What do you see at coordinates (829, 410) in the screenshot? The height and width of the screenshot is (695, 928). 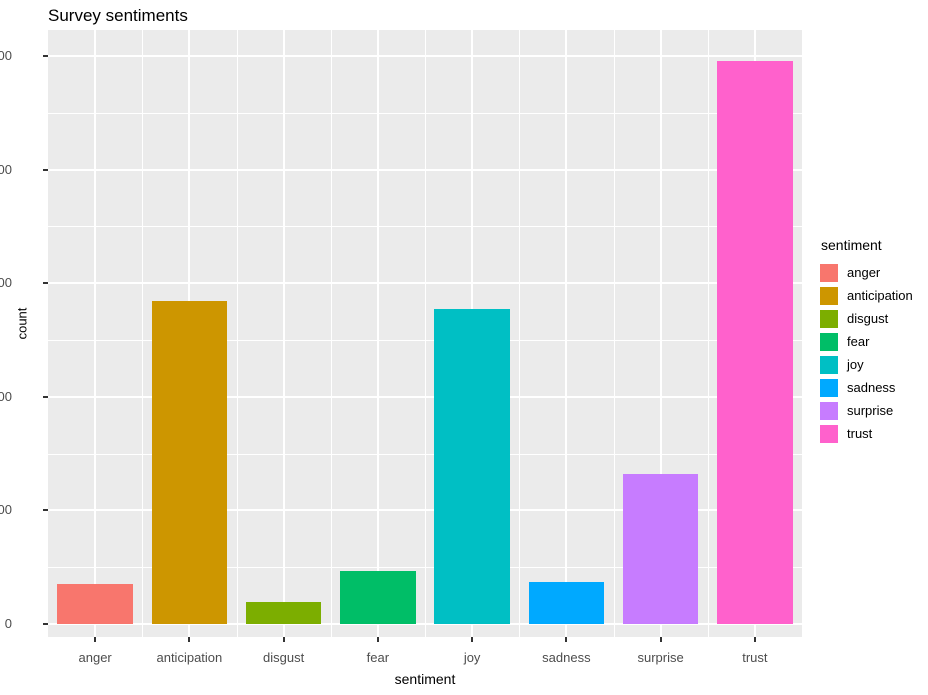 I see `legend-swatch-surprise` at bounding box center [829, 410].